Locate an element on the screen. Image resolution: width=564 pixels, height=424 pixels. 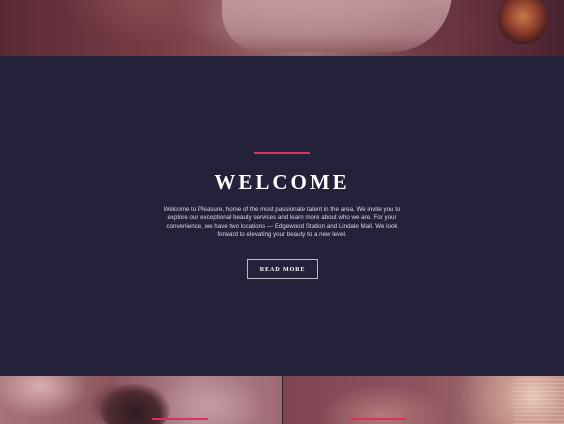
hero-image is located at coordinates (282, 28).